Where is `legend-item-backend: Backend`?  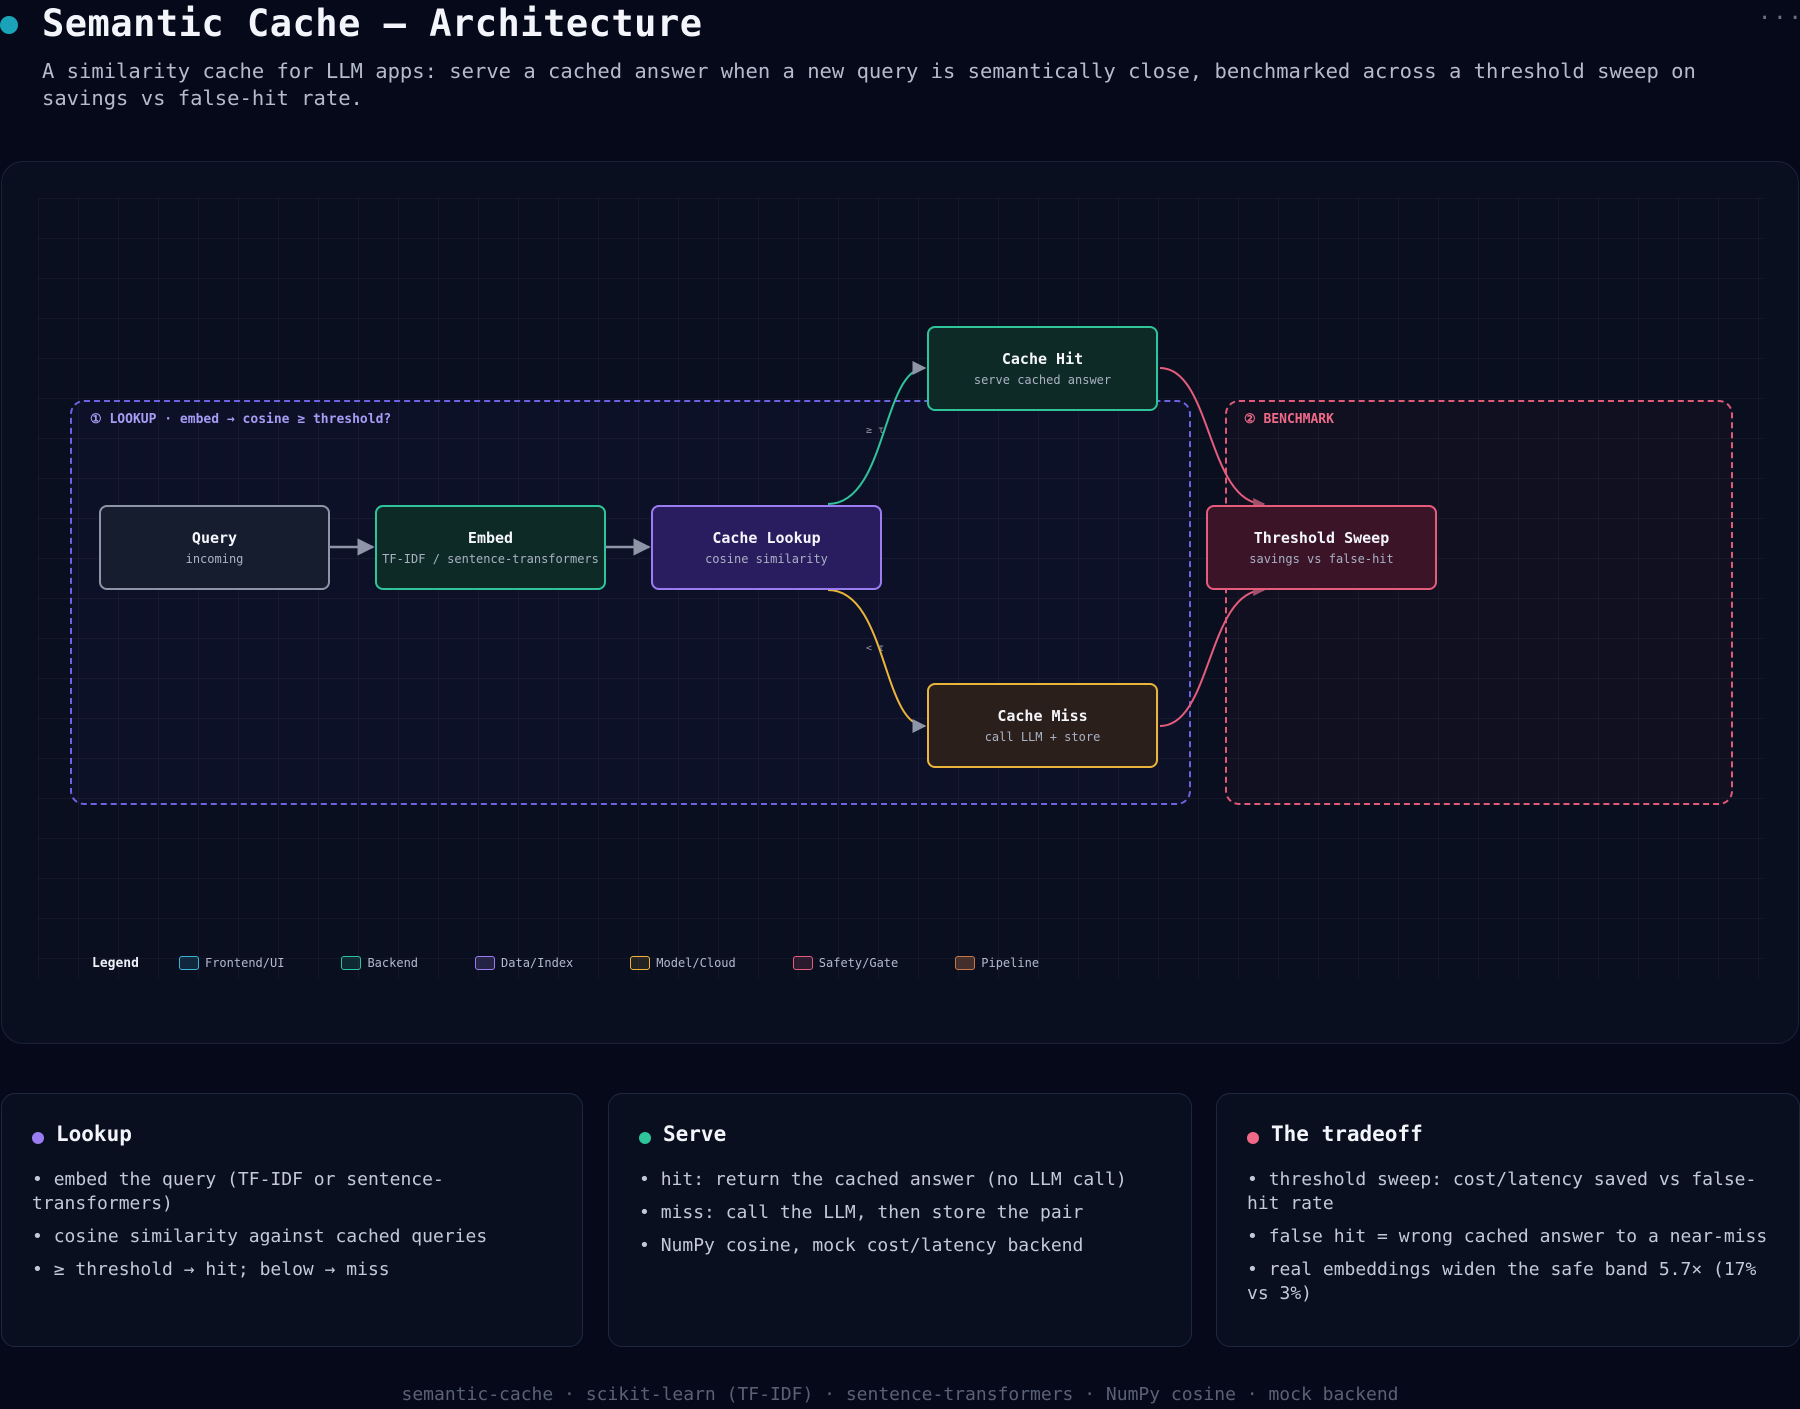
legend-item-backend: Backend is located at coordinates (379, 963).